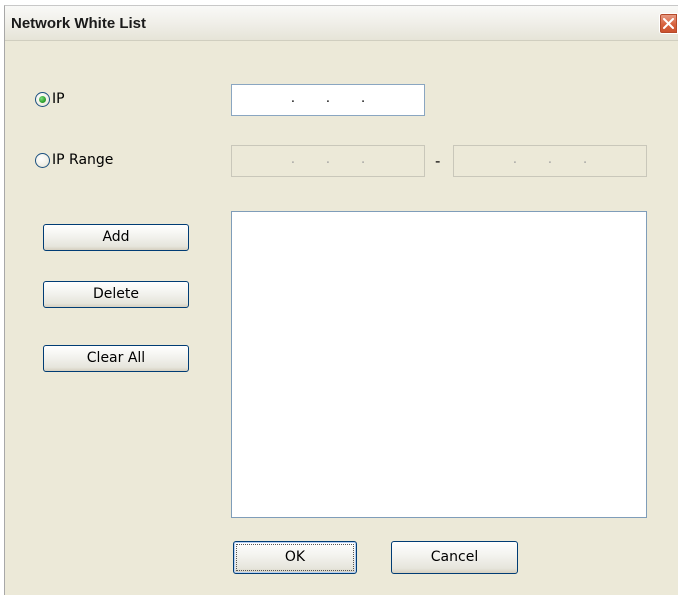 The width and height of the screenshot is (678, 595). I want to click on ok-button: OK, so click(295, 557).